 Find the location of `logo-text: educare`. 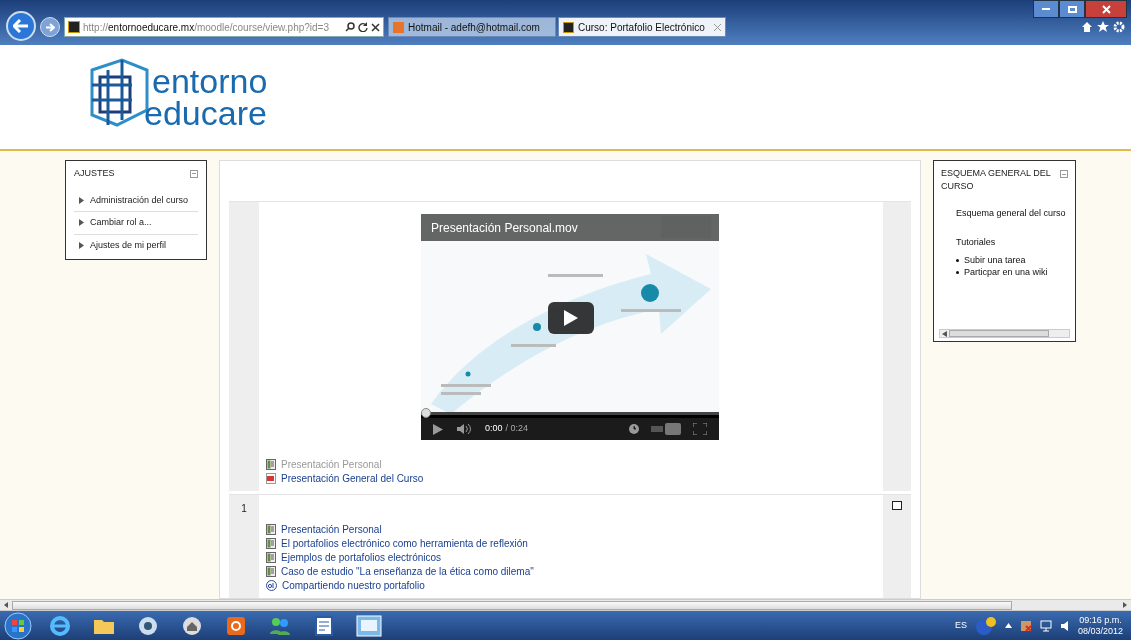

logo-text: educare is located at coordinates (206, 113).